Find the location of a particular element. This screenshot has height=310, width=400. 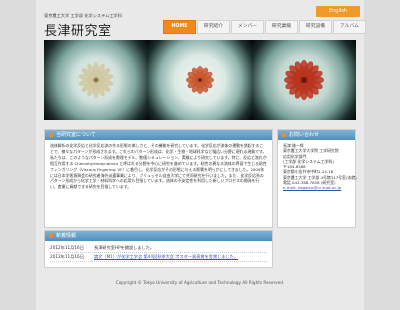

nav-album: アルバム is located at coordinates (349, 27).